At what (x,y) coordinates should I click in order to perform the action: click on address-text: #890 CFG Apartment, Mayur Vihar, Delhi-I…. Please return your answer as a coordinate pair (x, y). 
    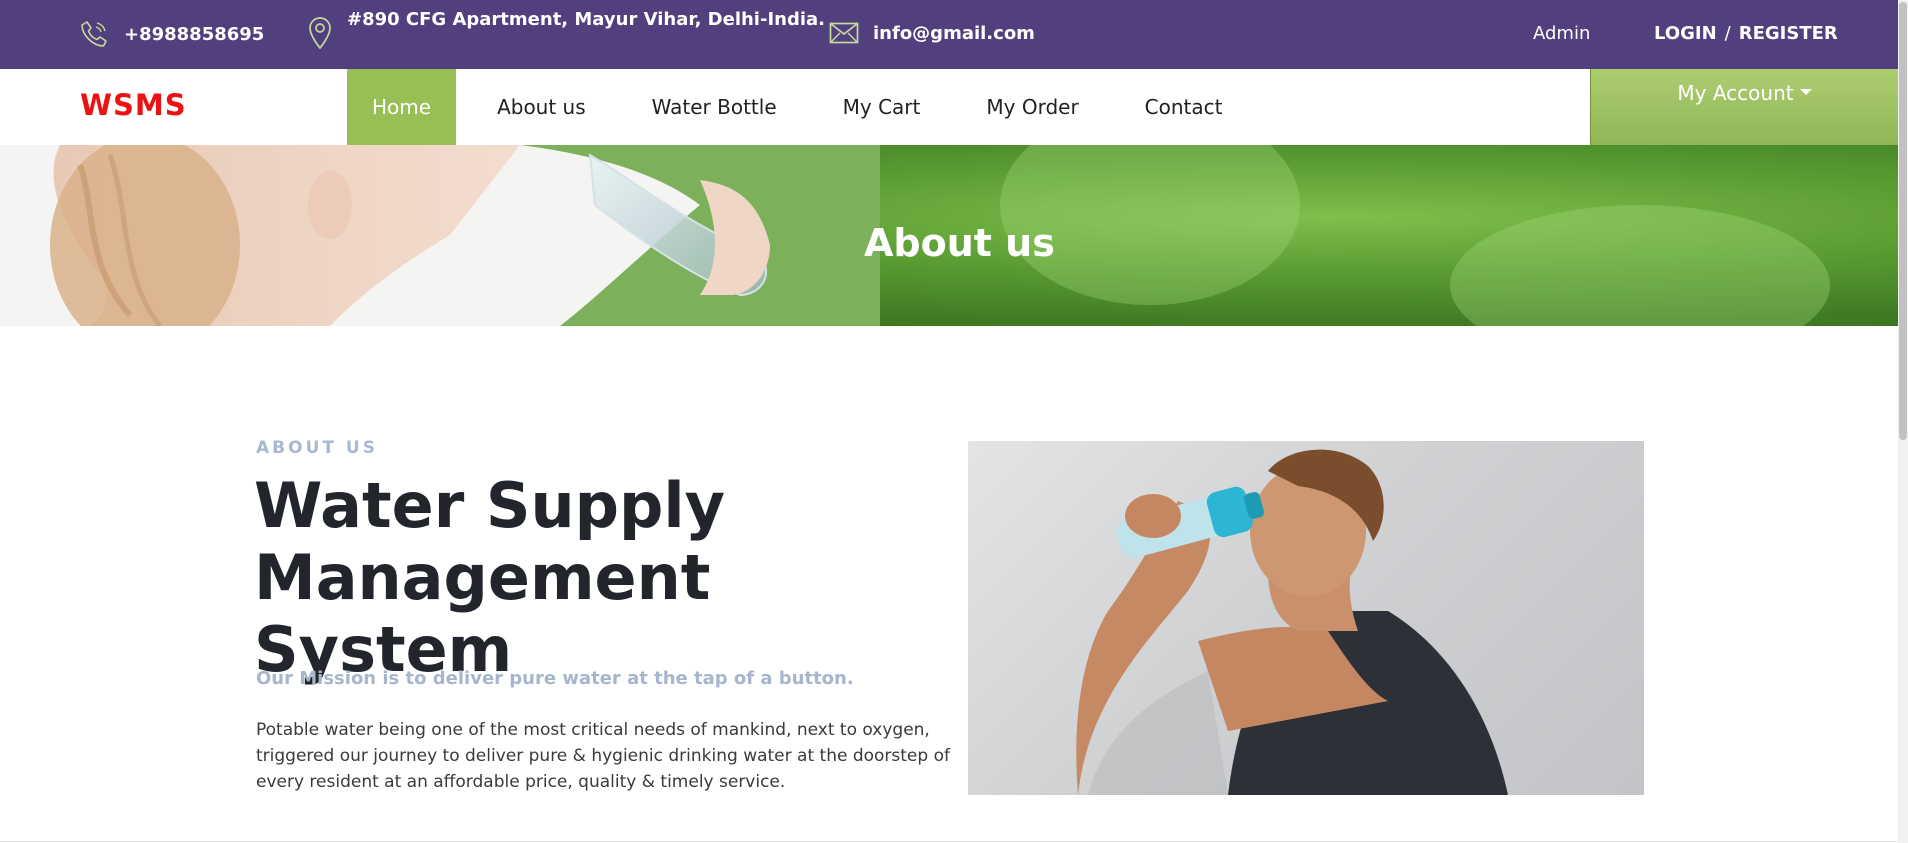
    Looking at the image, I should click on (586, 19).